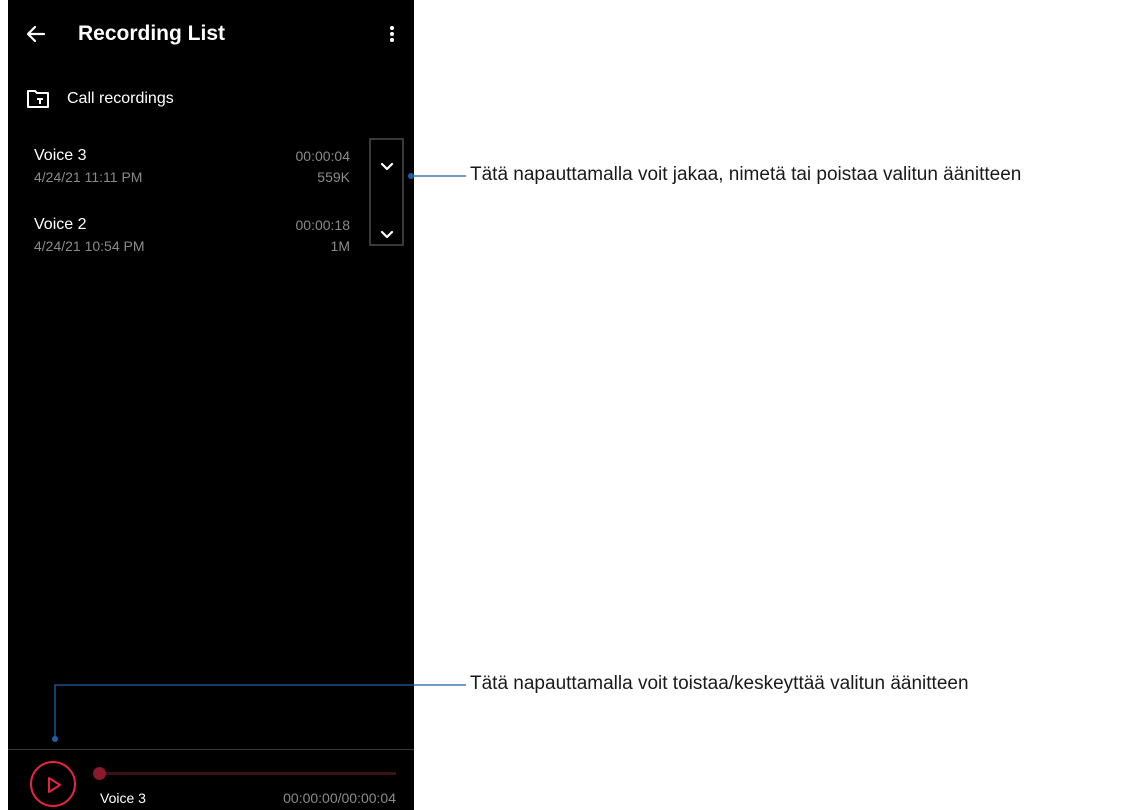 This screenshot has width=1131, height=810. I want to click on callout-line-play, so click(260, 711).